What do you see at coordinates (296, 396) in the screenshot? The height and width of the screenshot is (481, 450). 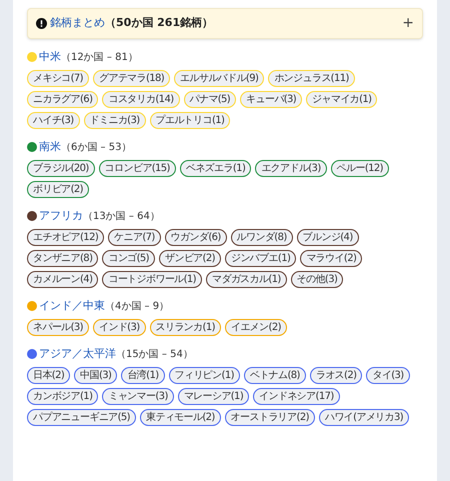 I see `country-chip: インドネシア(17)` at bounding box center [296, 396].